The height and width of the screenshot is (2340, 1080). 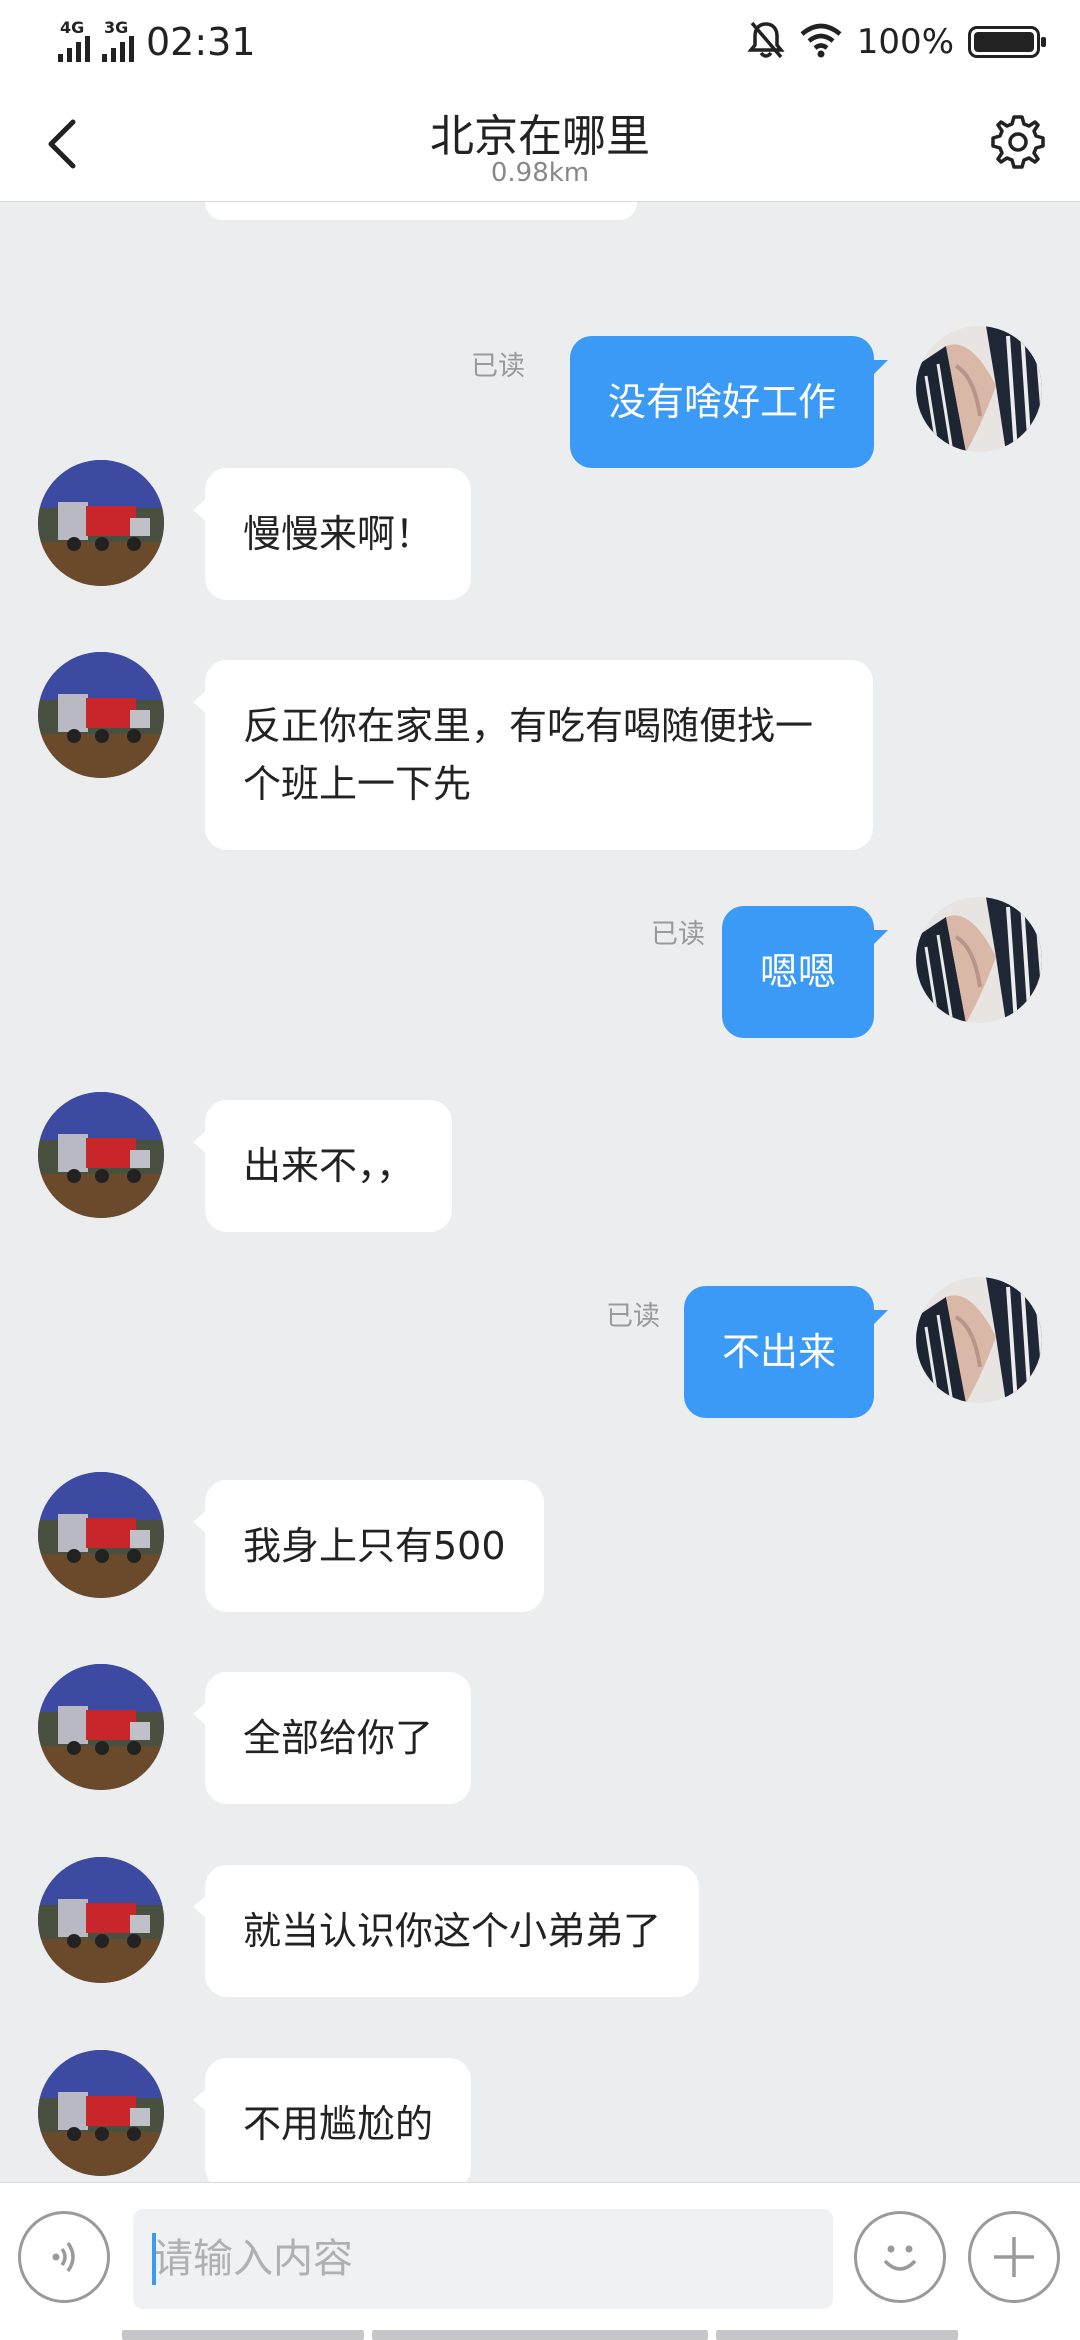 What do you see at coordinates (540, 2335) in the screenshot?
I see `keyboard-edge` at bounding box center [540, 2335].